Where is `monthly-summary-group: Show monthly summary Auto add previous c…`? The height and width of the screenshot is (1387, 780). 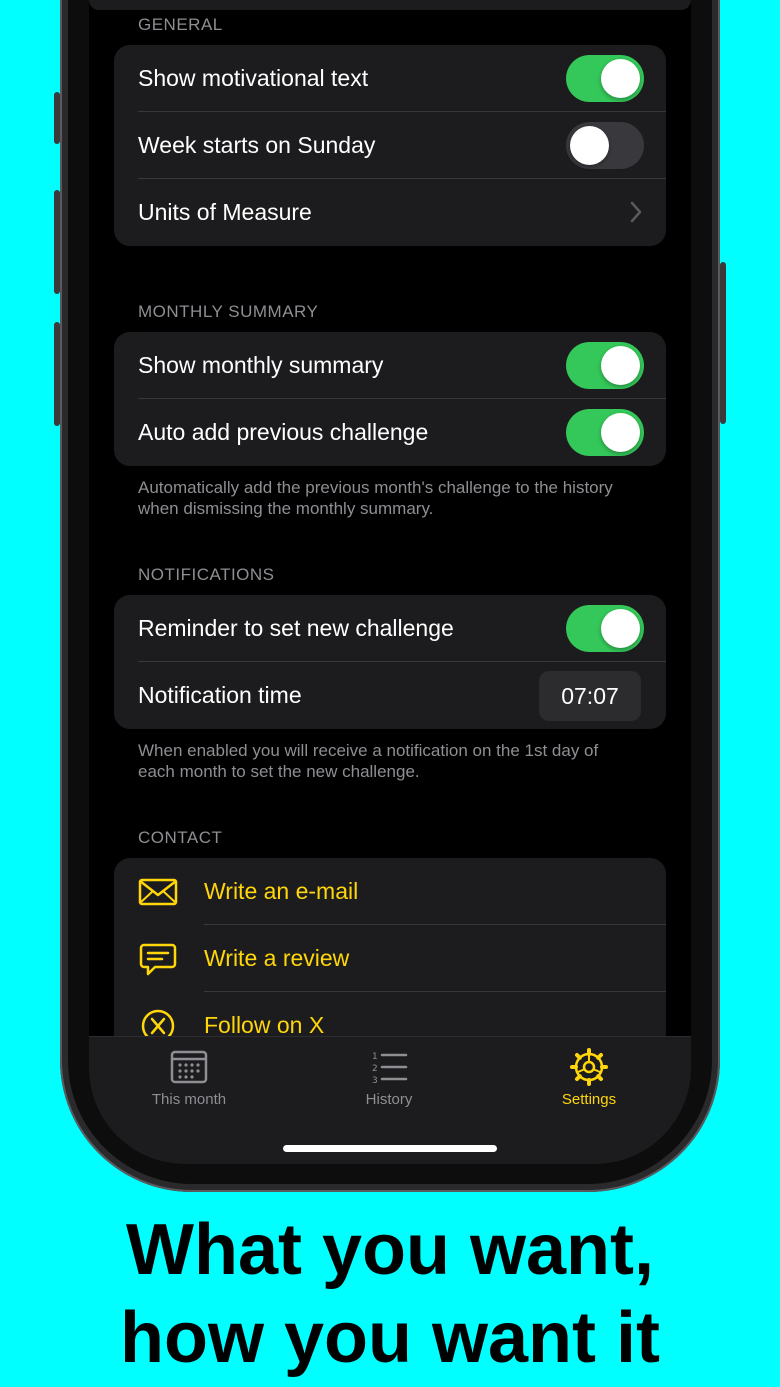 monthly-summary-group: Show monthly summary Auto add previous c… is located at coordinates (390, 399).